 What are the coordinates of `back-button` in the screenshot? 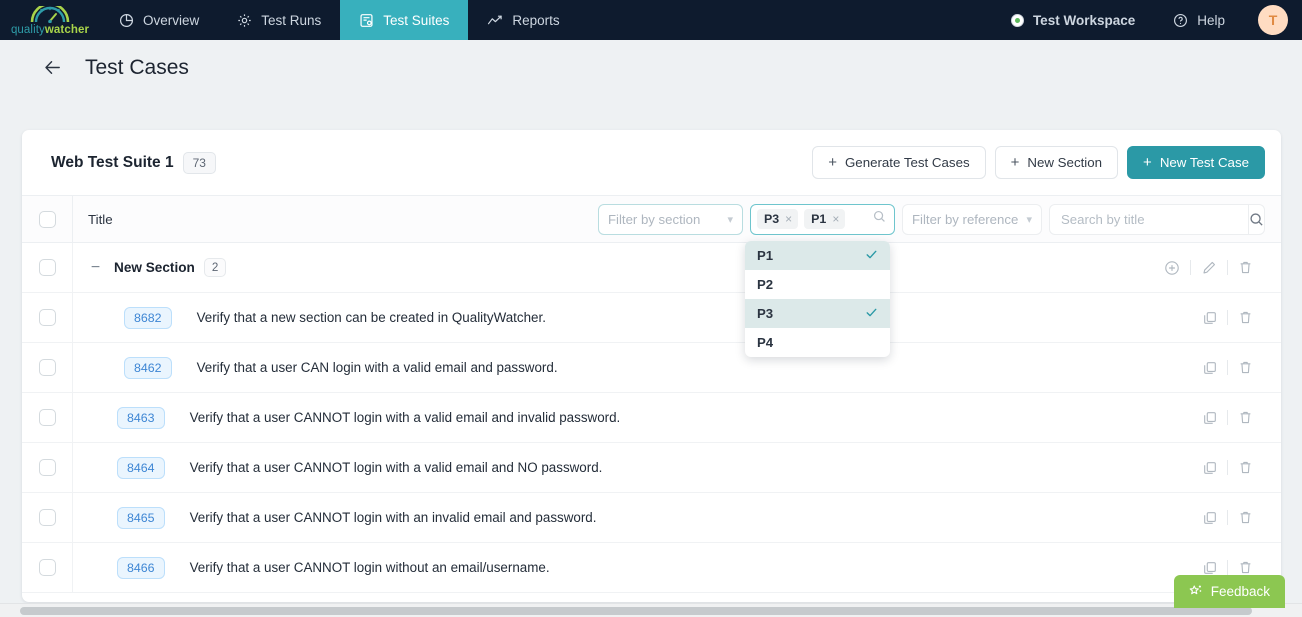 It's located at (52, 67).